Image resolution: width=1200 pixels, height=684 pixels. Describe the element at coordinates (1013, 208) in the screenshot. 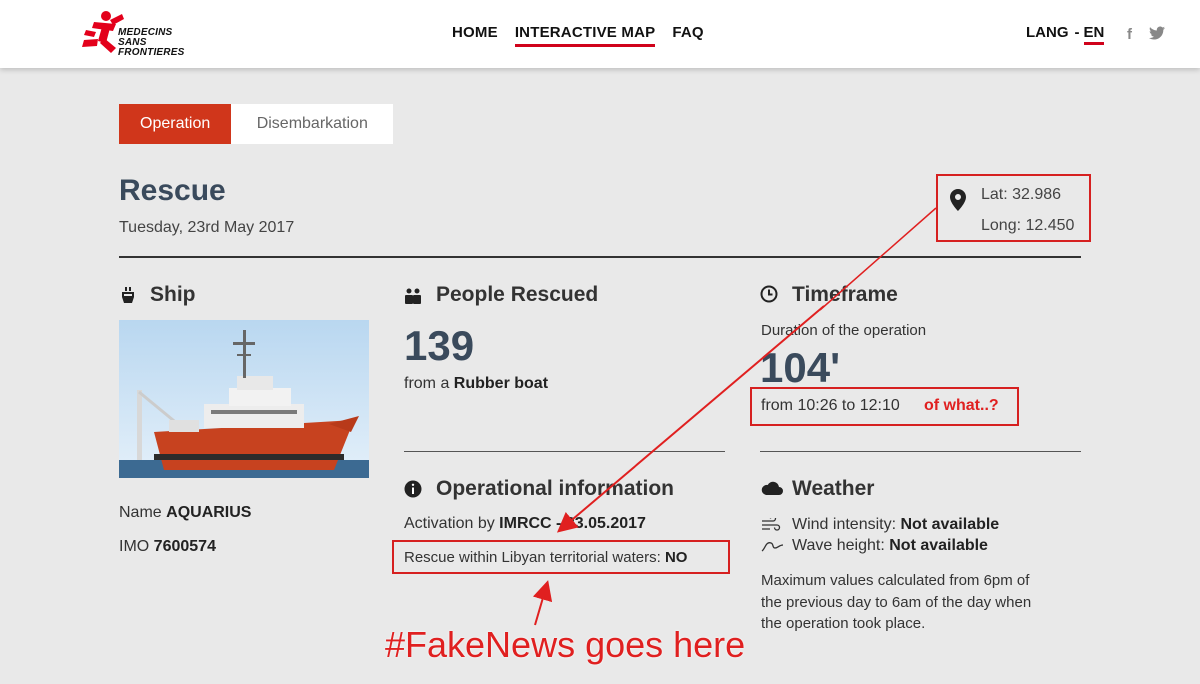

I see `coordinates-box: Lat: 32.986 Long: 12.450` at that location.